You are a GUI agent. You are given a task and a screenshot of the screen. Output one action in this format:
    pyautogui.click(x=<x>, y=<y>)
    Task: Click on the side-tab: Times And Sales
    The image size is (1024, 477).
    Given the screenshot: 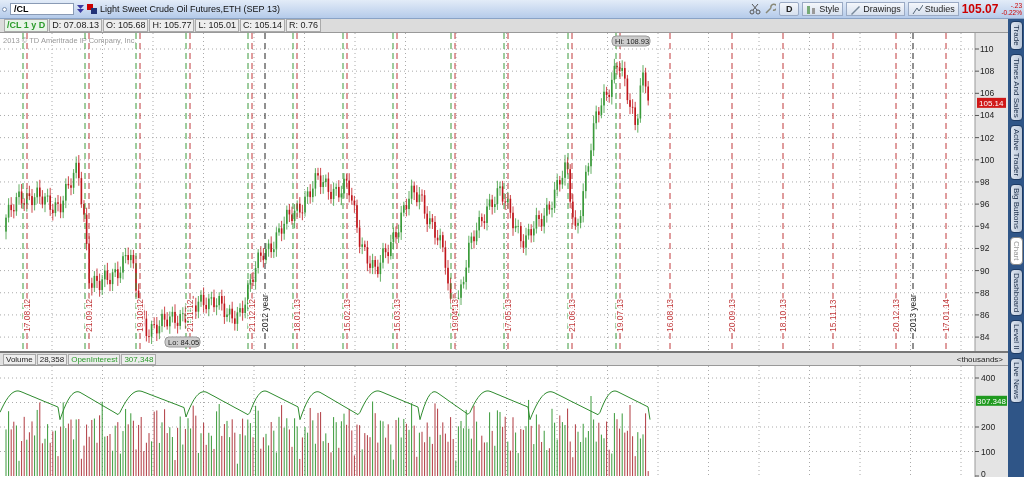 What is the action you would take?
    pyautogui.click(x=1016, y=87)
    